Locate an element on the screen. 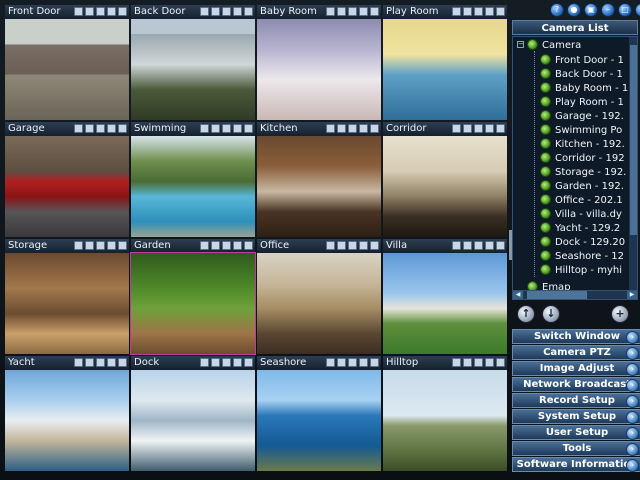 The width and height of the screenshot is (640, 480). tree-item-camera: Office - 202.1 is located at coordinates (581, 200).